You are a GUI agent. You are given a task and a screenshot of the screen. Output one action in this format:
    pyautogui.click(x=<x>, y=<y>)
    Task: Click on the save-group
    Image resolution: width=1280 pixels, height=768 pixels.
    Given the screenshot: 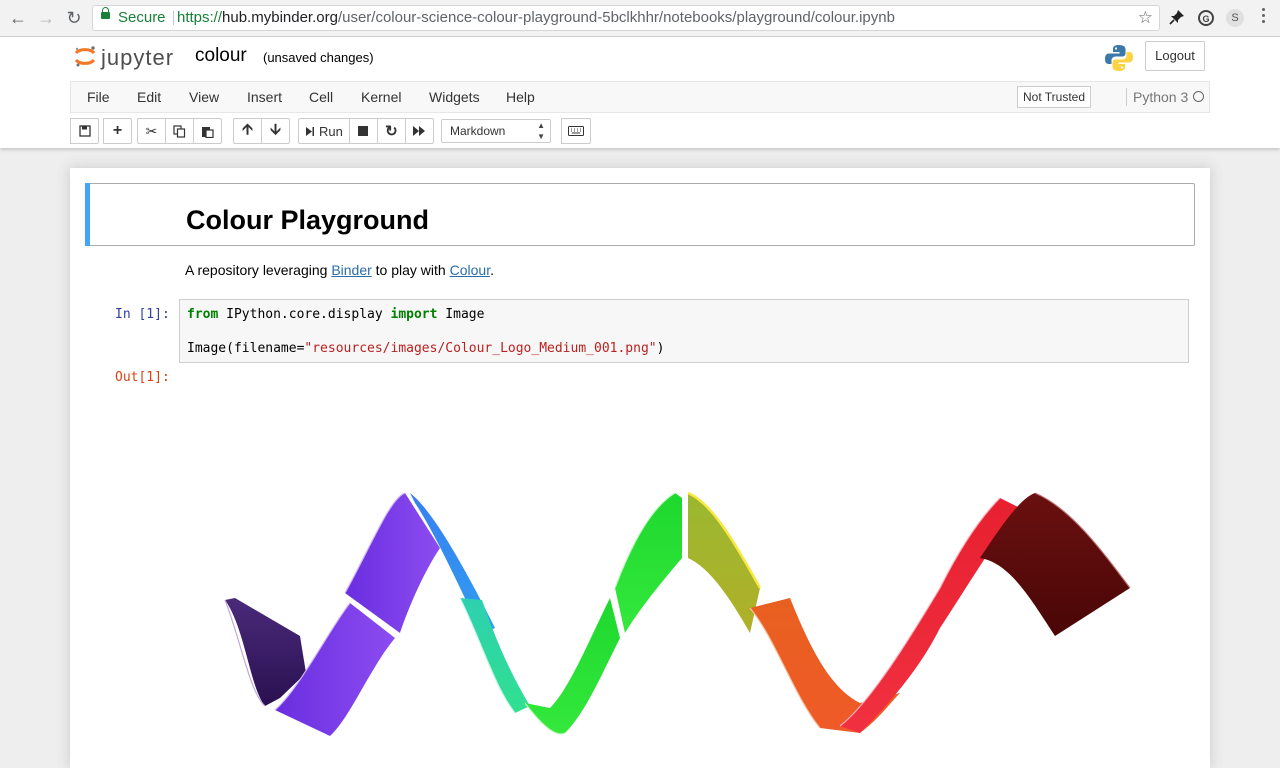 What is the action you would take?
    pyautogui.click(x=84, y=131)
    